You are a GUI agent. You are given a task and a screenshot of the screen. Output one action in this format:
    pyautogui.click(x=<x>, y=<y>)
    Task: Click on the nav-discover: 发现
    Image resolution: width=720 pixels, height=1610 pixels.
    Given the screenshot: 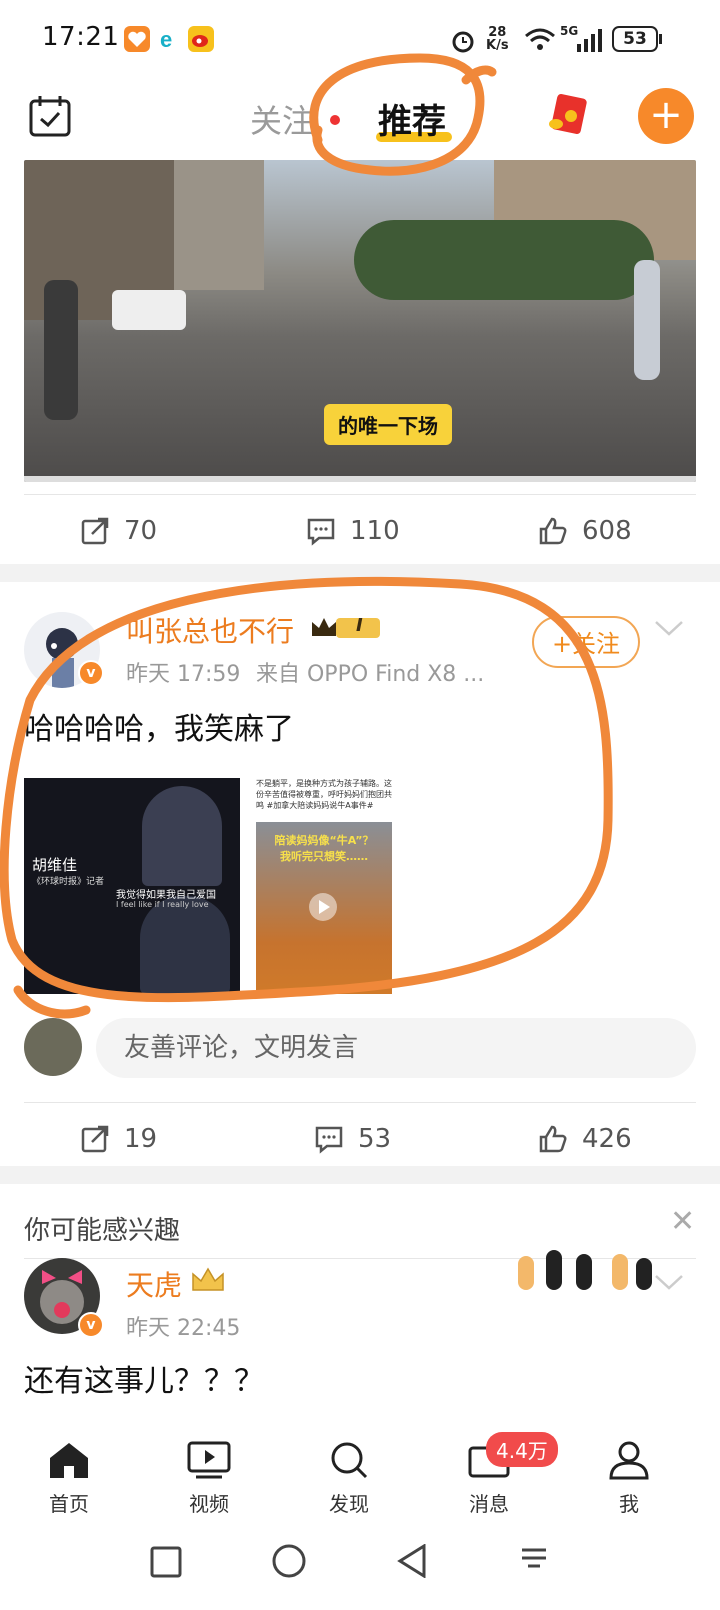 What is the action you would take?
    pyautogui.click(x=349, y=1478)
    